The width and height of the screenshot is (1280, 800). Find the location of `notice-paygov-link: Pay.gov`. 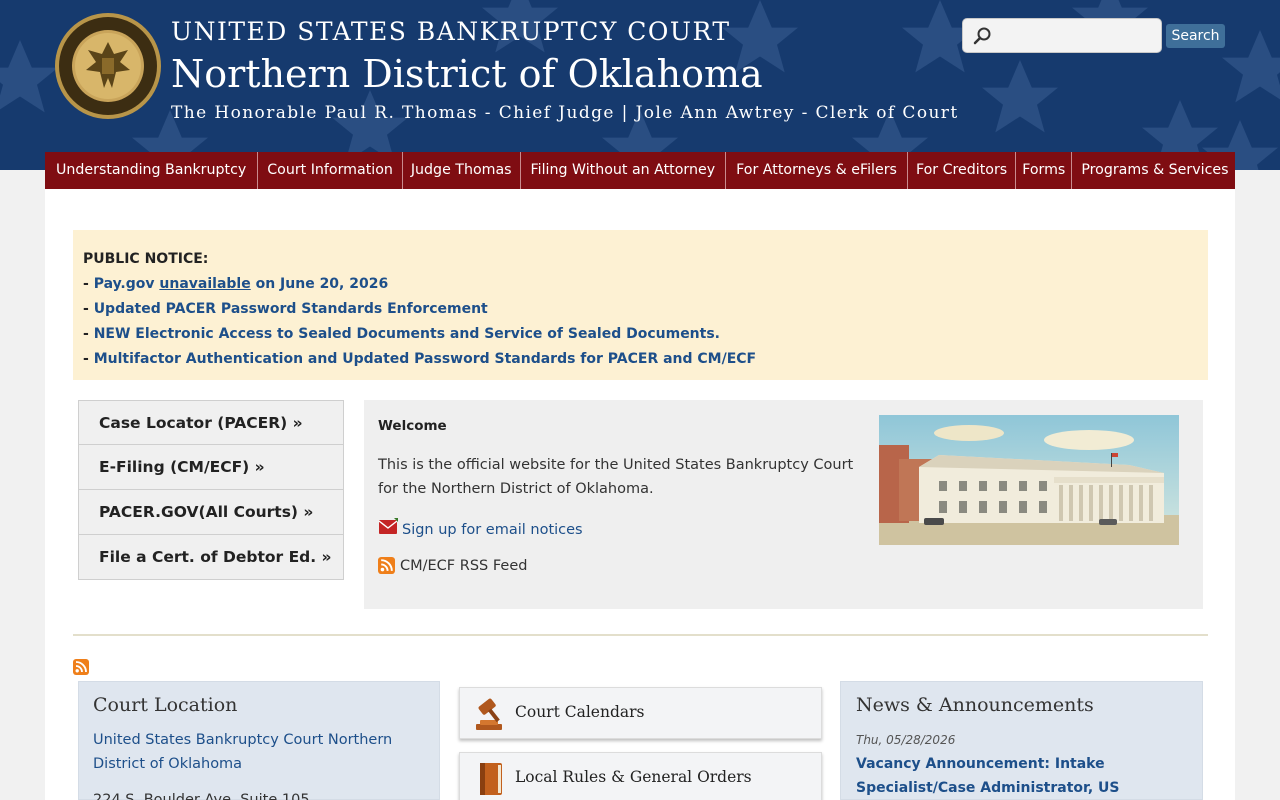

notice-paygov-link: Pay.gov is located at coordinates (127, 284).